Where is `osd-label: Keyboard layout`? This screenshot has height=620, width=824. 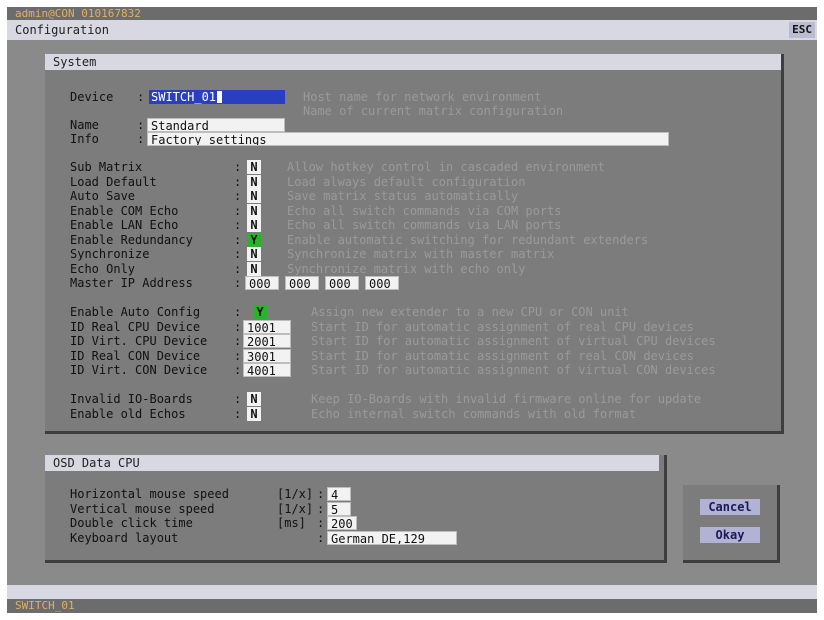 osd-label: Keyboard layout is located at coordinates (124, 537).